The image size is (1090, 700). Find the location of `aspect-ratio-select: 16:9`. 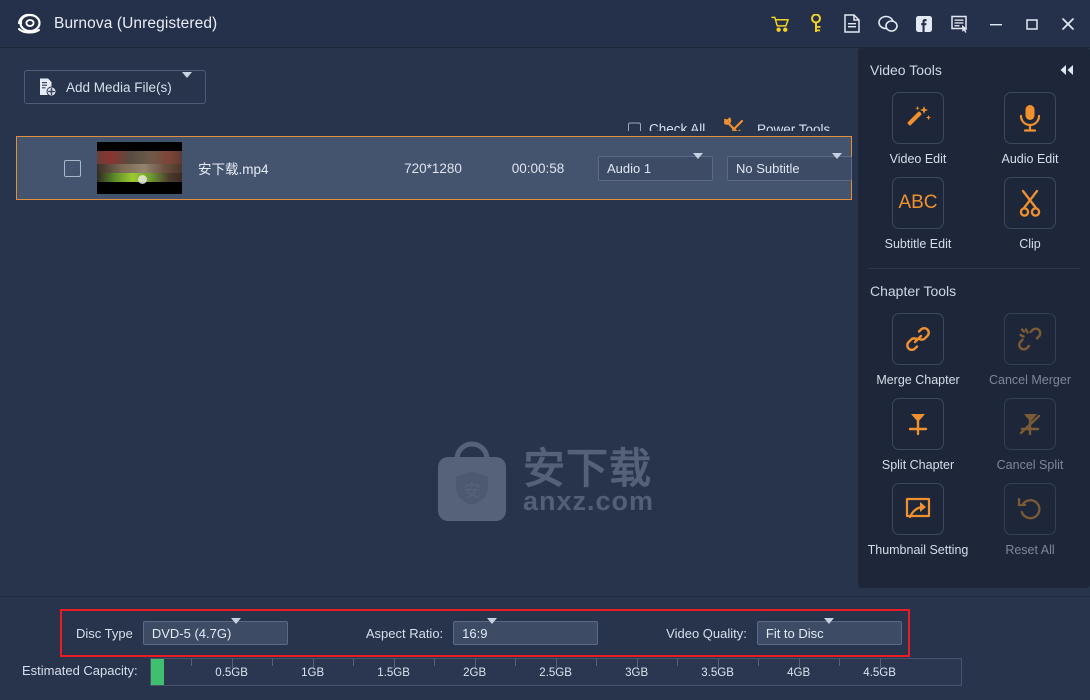

aspect-ratio-select: 16:9 is located at coordinates (526, 631).